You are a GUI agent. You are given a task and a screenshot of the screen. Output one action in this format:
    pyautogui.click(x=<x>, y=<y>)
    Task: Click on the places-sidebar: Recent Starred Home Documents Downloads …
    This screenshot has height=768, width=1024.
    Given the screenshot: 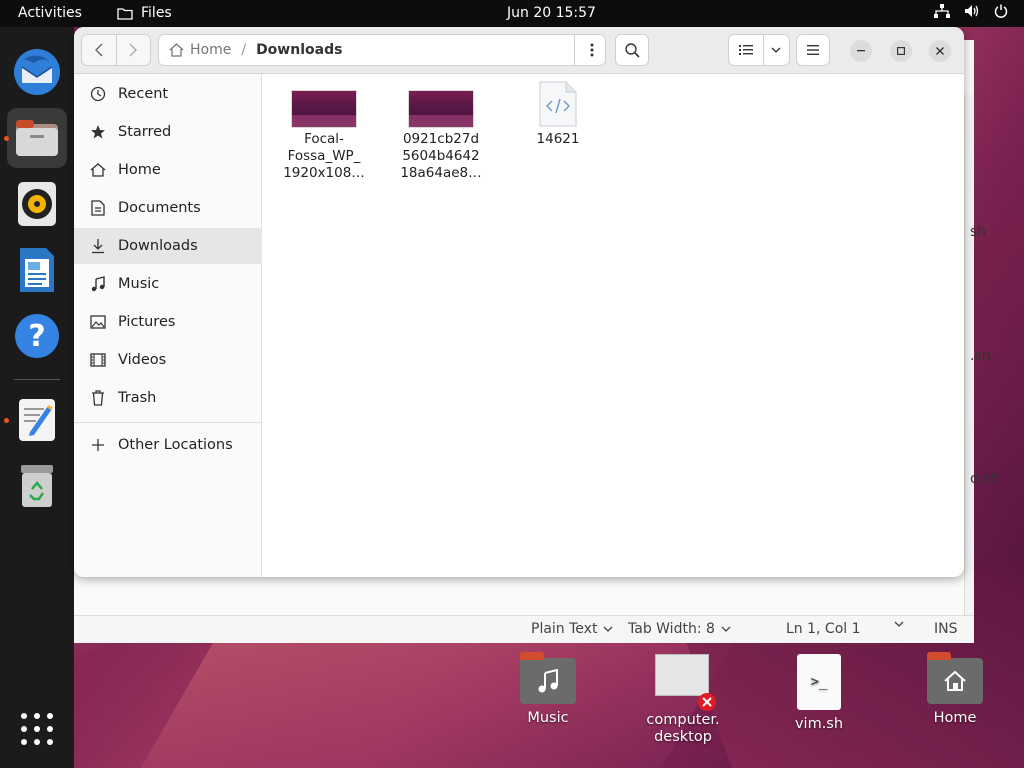 What is the action you would take?
    pyautogui.click(x=168, y=325)
    